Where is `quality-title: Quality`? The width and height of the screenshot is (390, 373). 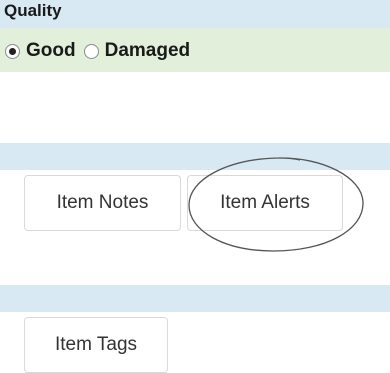
quality-title: Quality is located at coordinates (33, 10).